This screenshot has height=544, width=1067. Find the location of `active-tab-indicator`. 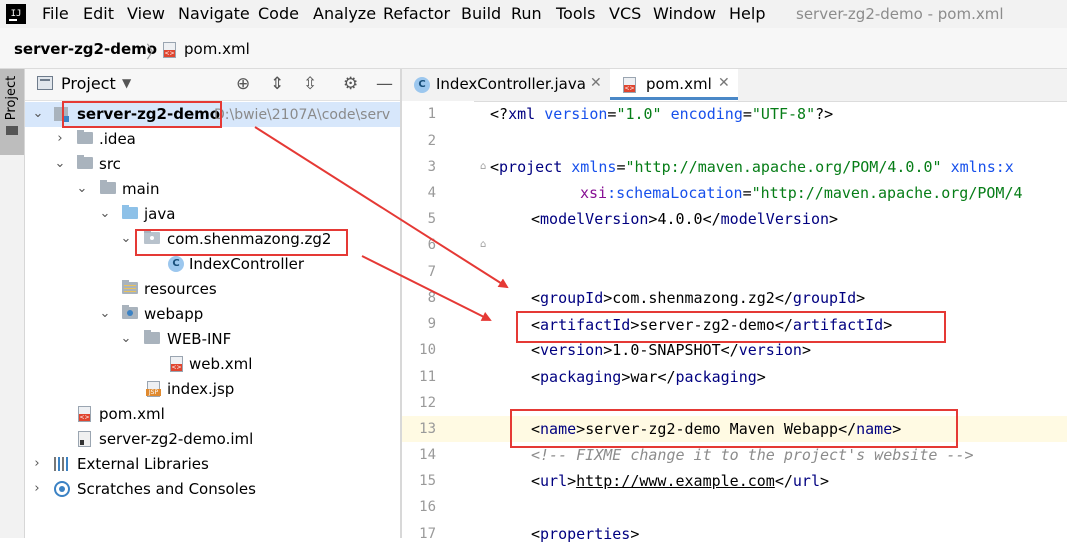

active-tab-indicator is located at coordinates (674, 98).